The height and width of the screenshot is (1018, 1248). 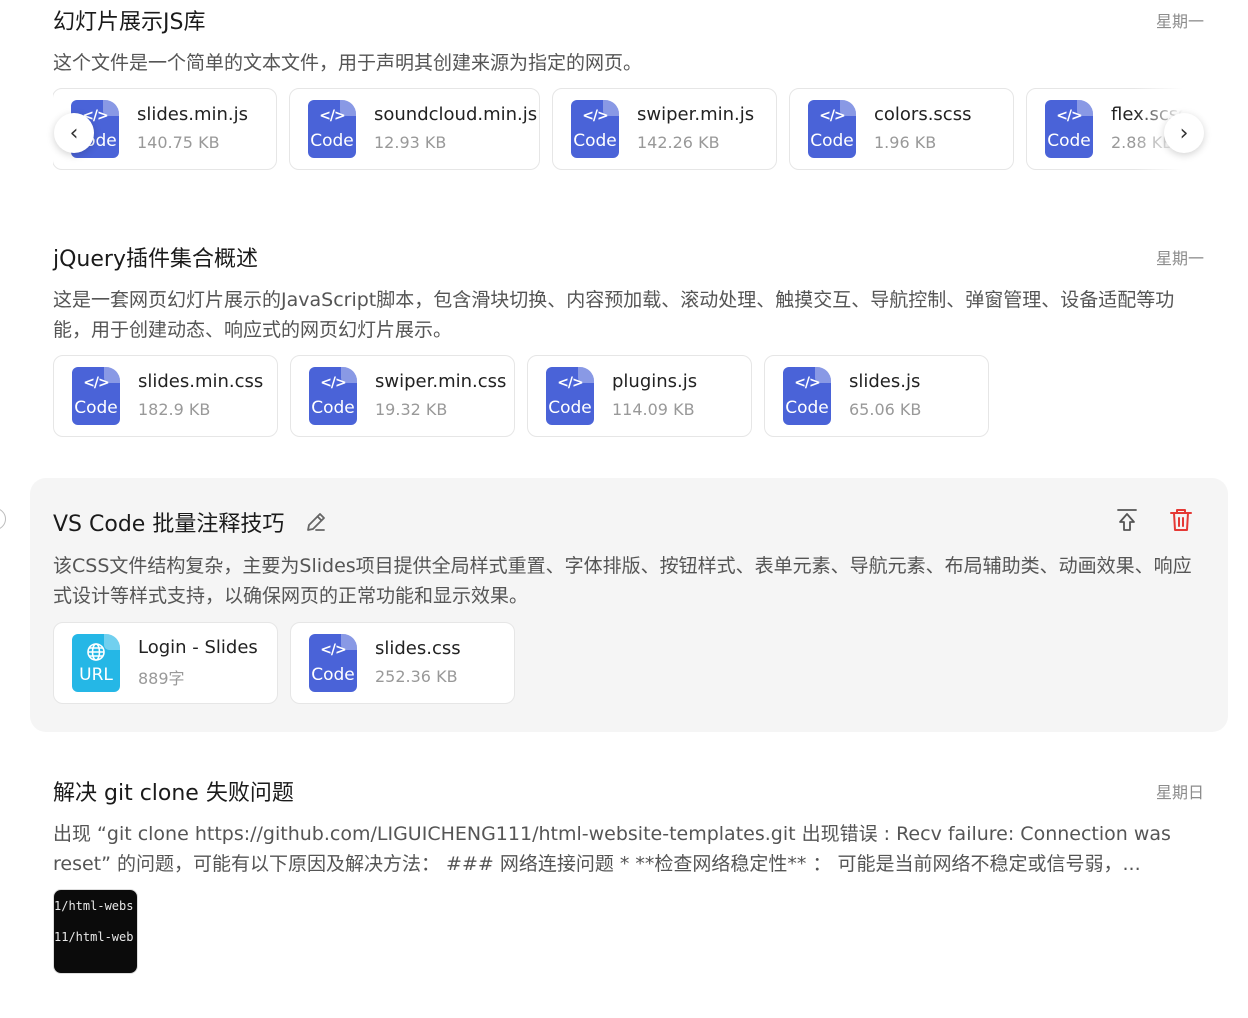 I want to click on attachment-size: 182.9 KB, so click(x=174, y=409).